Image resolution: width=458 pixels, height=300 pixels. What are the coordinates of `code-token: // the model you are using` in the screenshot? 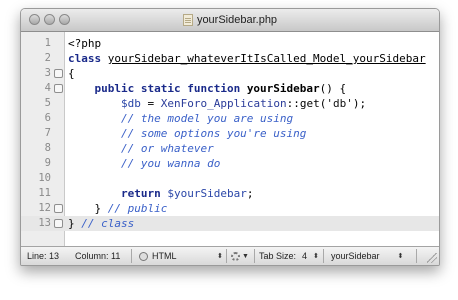 It's located at (181, 118).